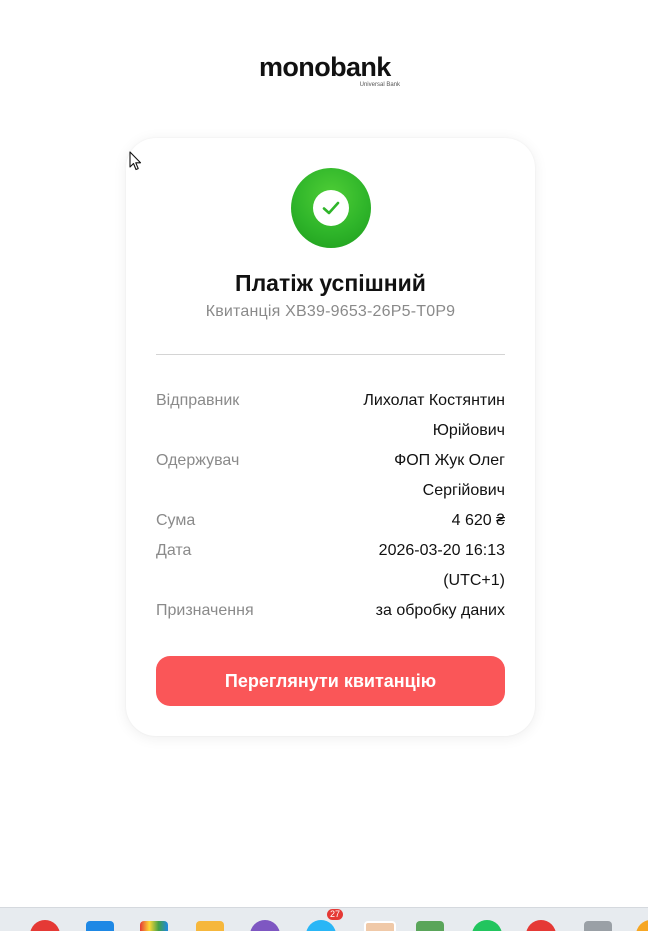 The height and width of the screenshot is (931, 648). I want to click on app-icon-orange, so click(642, 925).